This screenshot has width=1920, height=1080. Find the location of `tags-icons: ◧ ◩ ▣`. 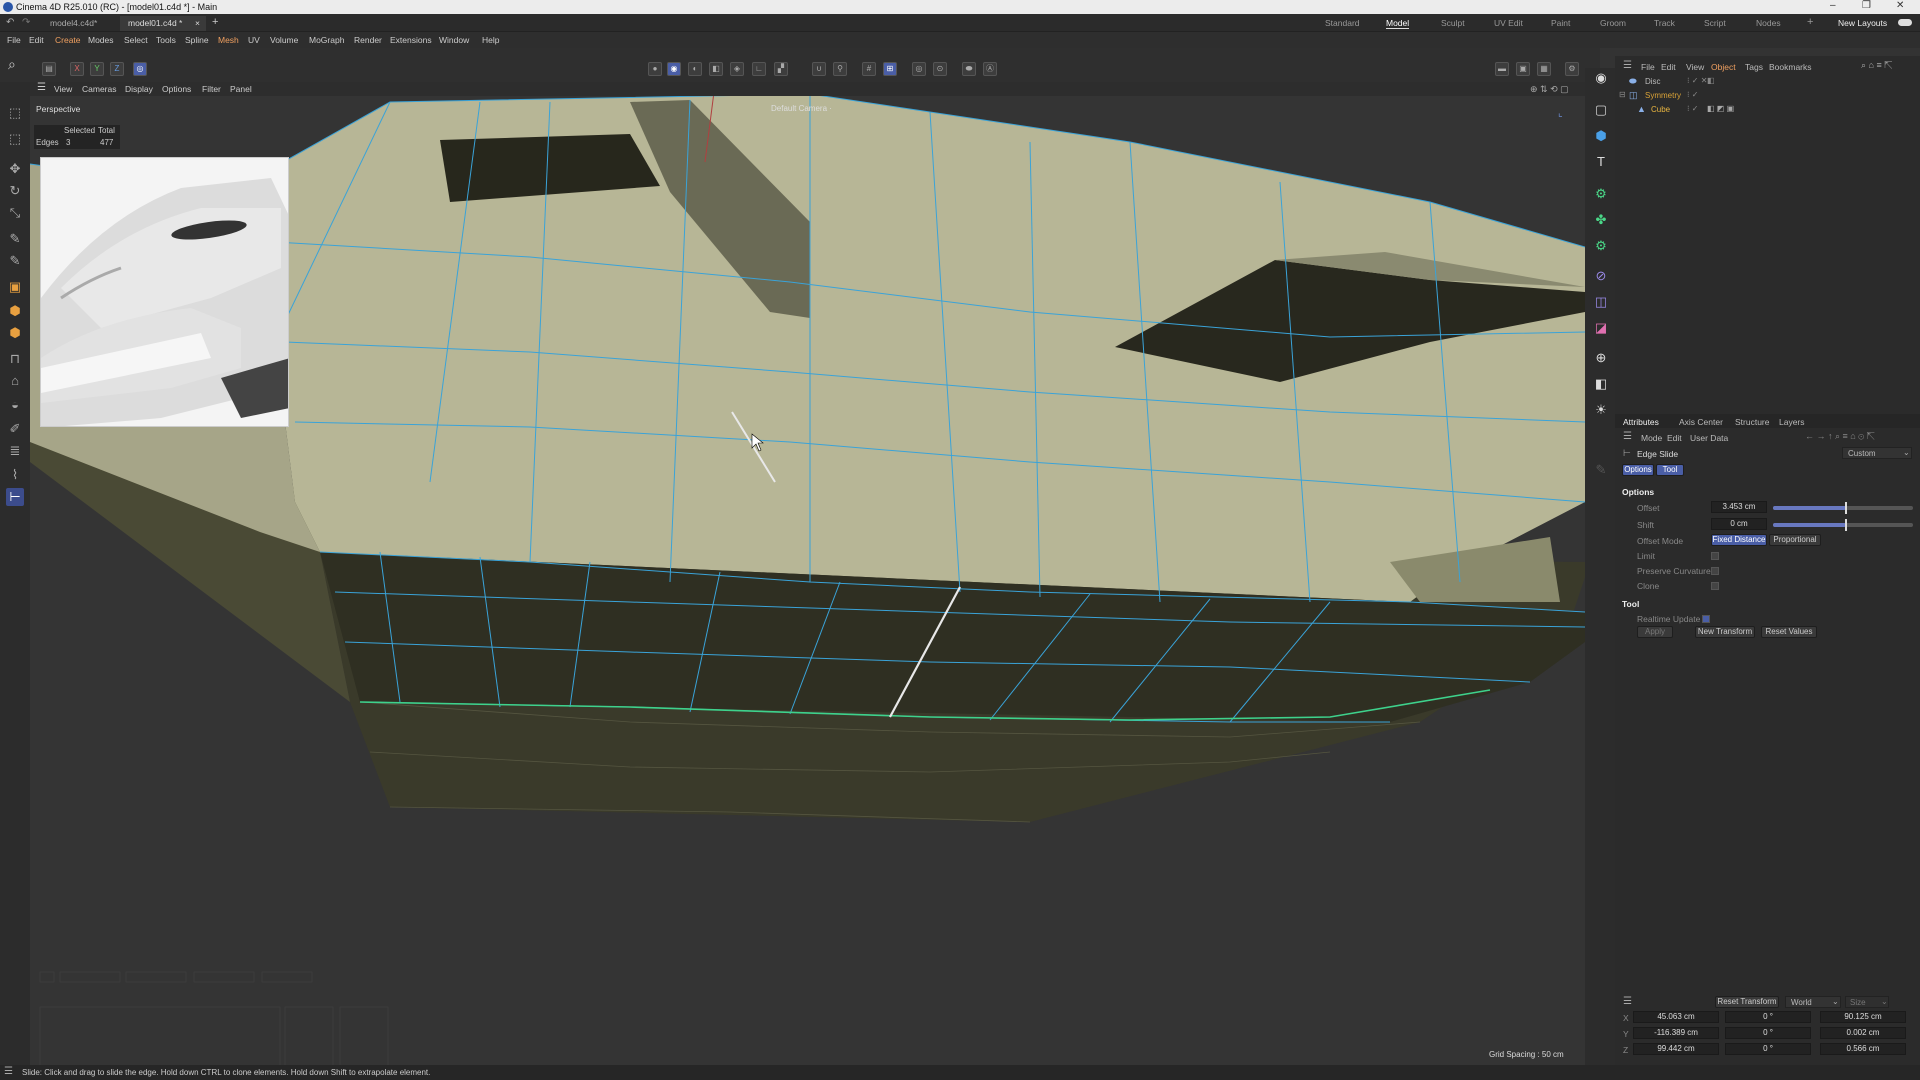

tags-icons: ◧ ◩ ▣ is located at coordinates (1720, 108).